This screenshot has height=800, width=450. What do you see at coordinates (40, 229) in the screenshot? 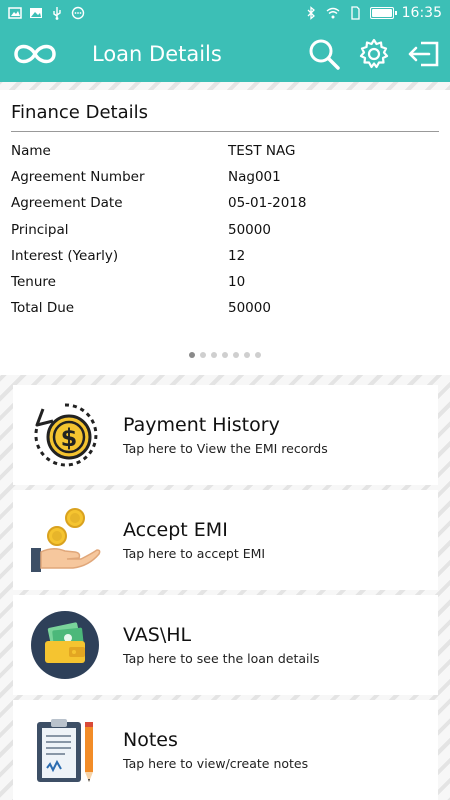
I see `finance-label: Principal` at bounding box center [40, 229].